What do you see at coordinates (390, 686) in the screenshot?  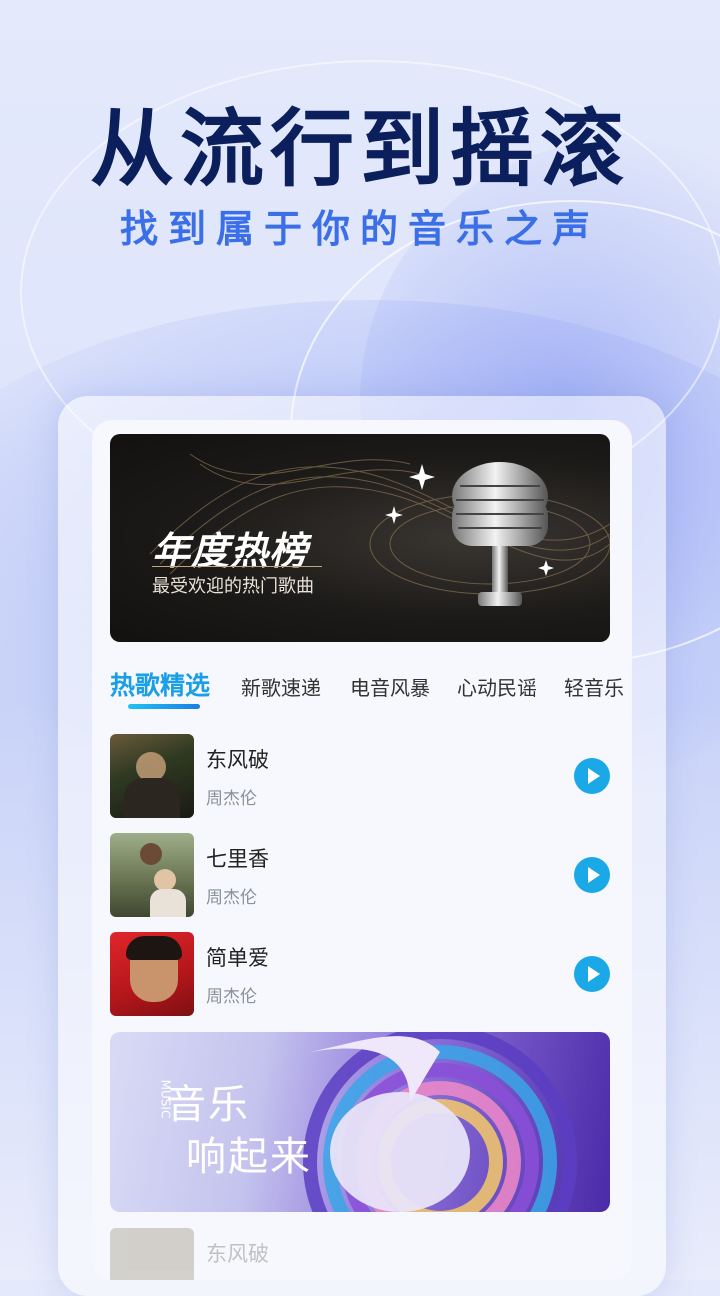 I see `tab-electronic: 电音风暴` at bounding box center [390, 686].